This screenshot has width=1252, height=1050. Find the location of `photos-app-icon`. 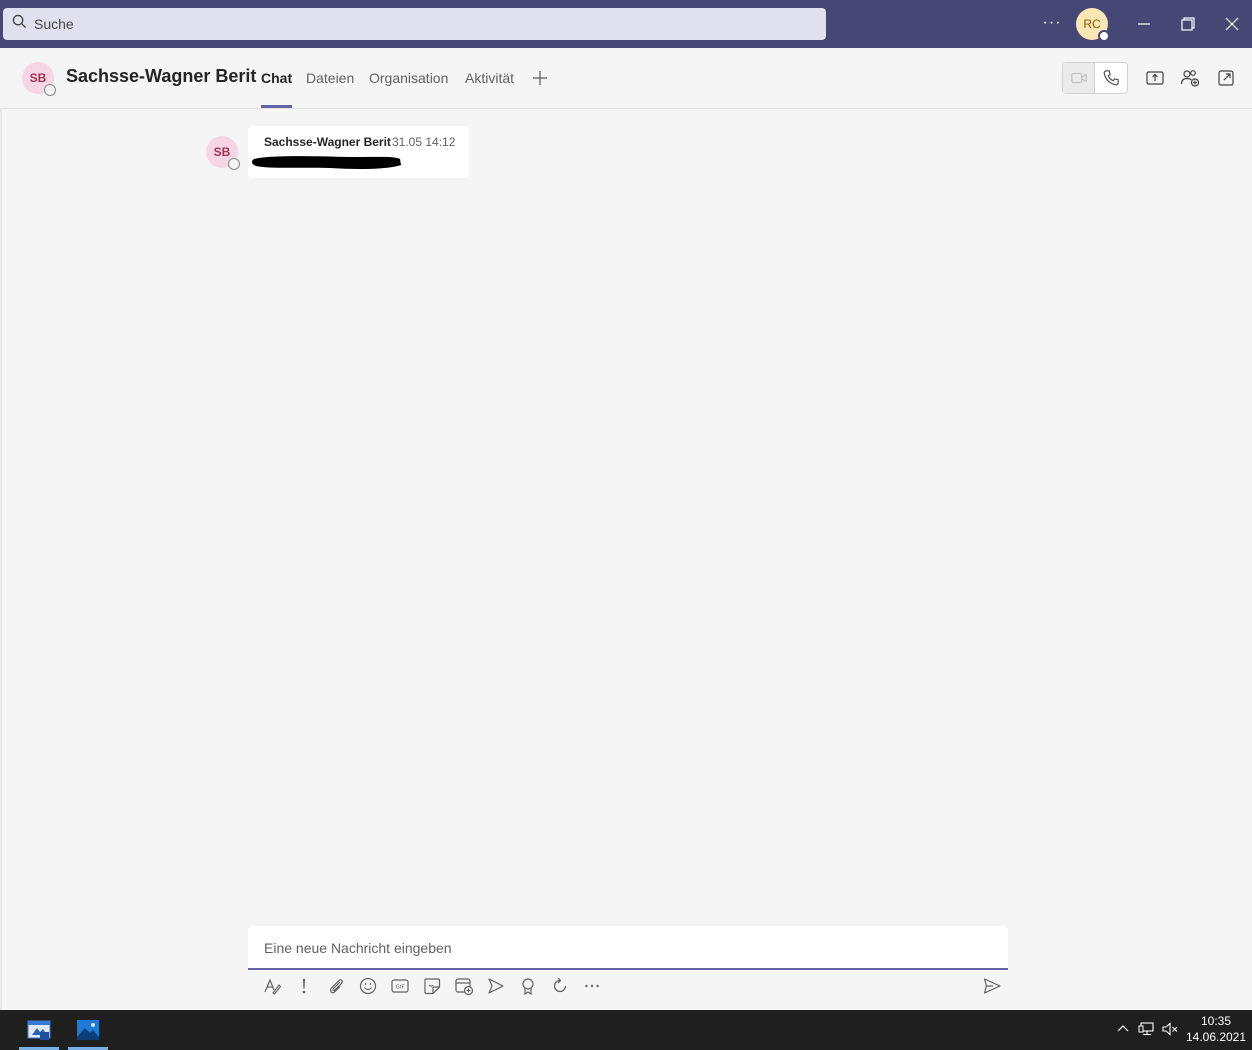

photos-app-icon is located at coordinates (88, 1030).